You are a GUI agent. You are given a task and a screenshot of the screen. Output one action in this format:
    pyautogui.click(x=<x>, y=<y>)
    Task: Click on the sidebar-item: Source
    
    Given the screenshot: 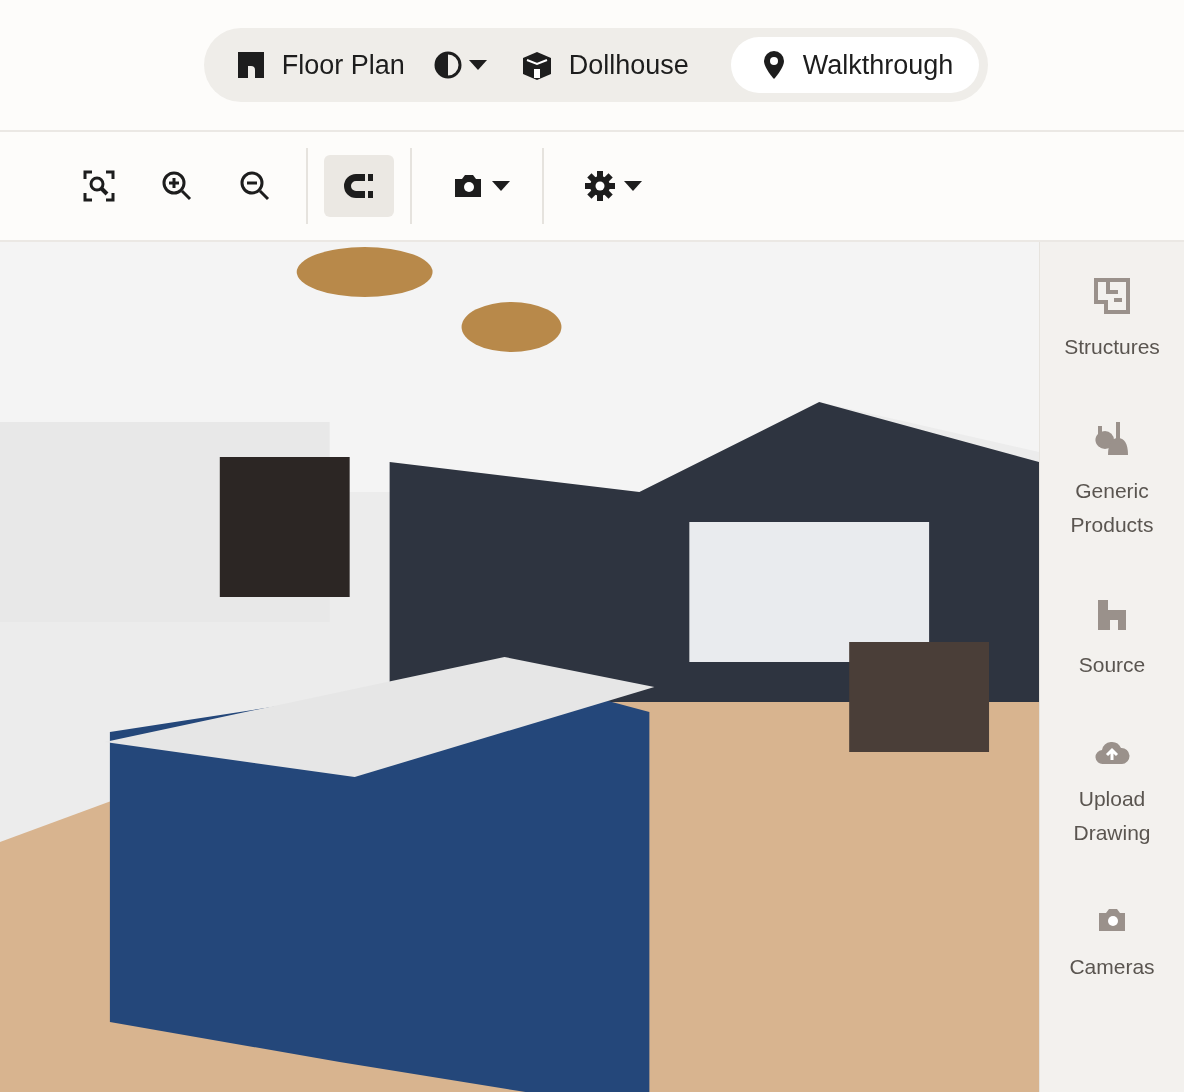 What is the action you would take?
    pyautogui.click(x=1112, y=640)
    